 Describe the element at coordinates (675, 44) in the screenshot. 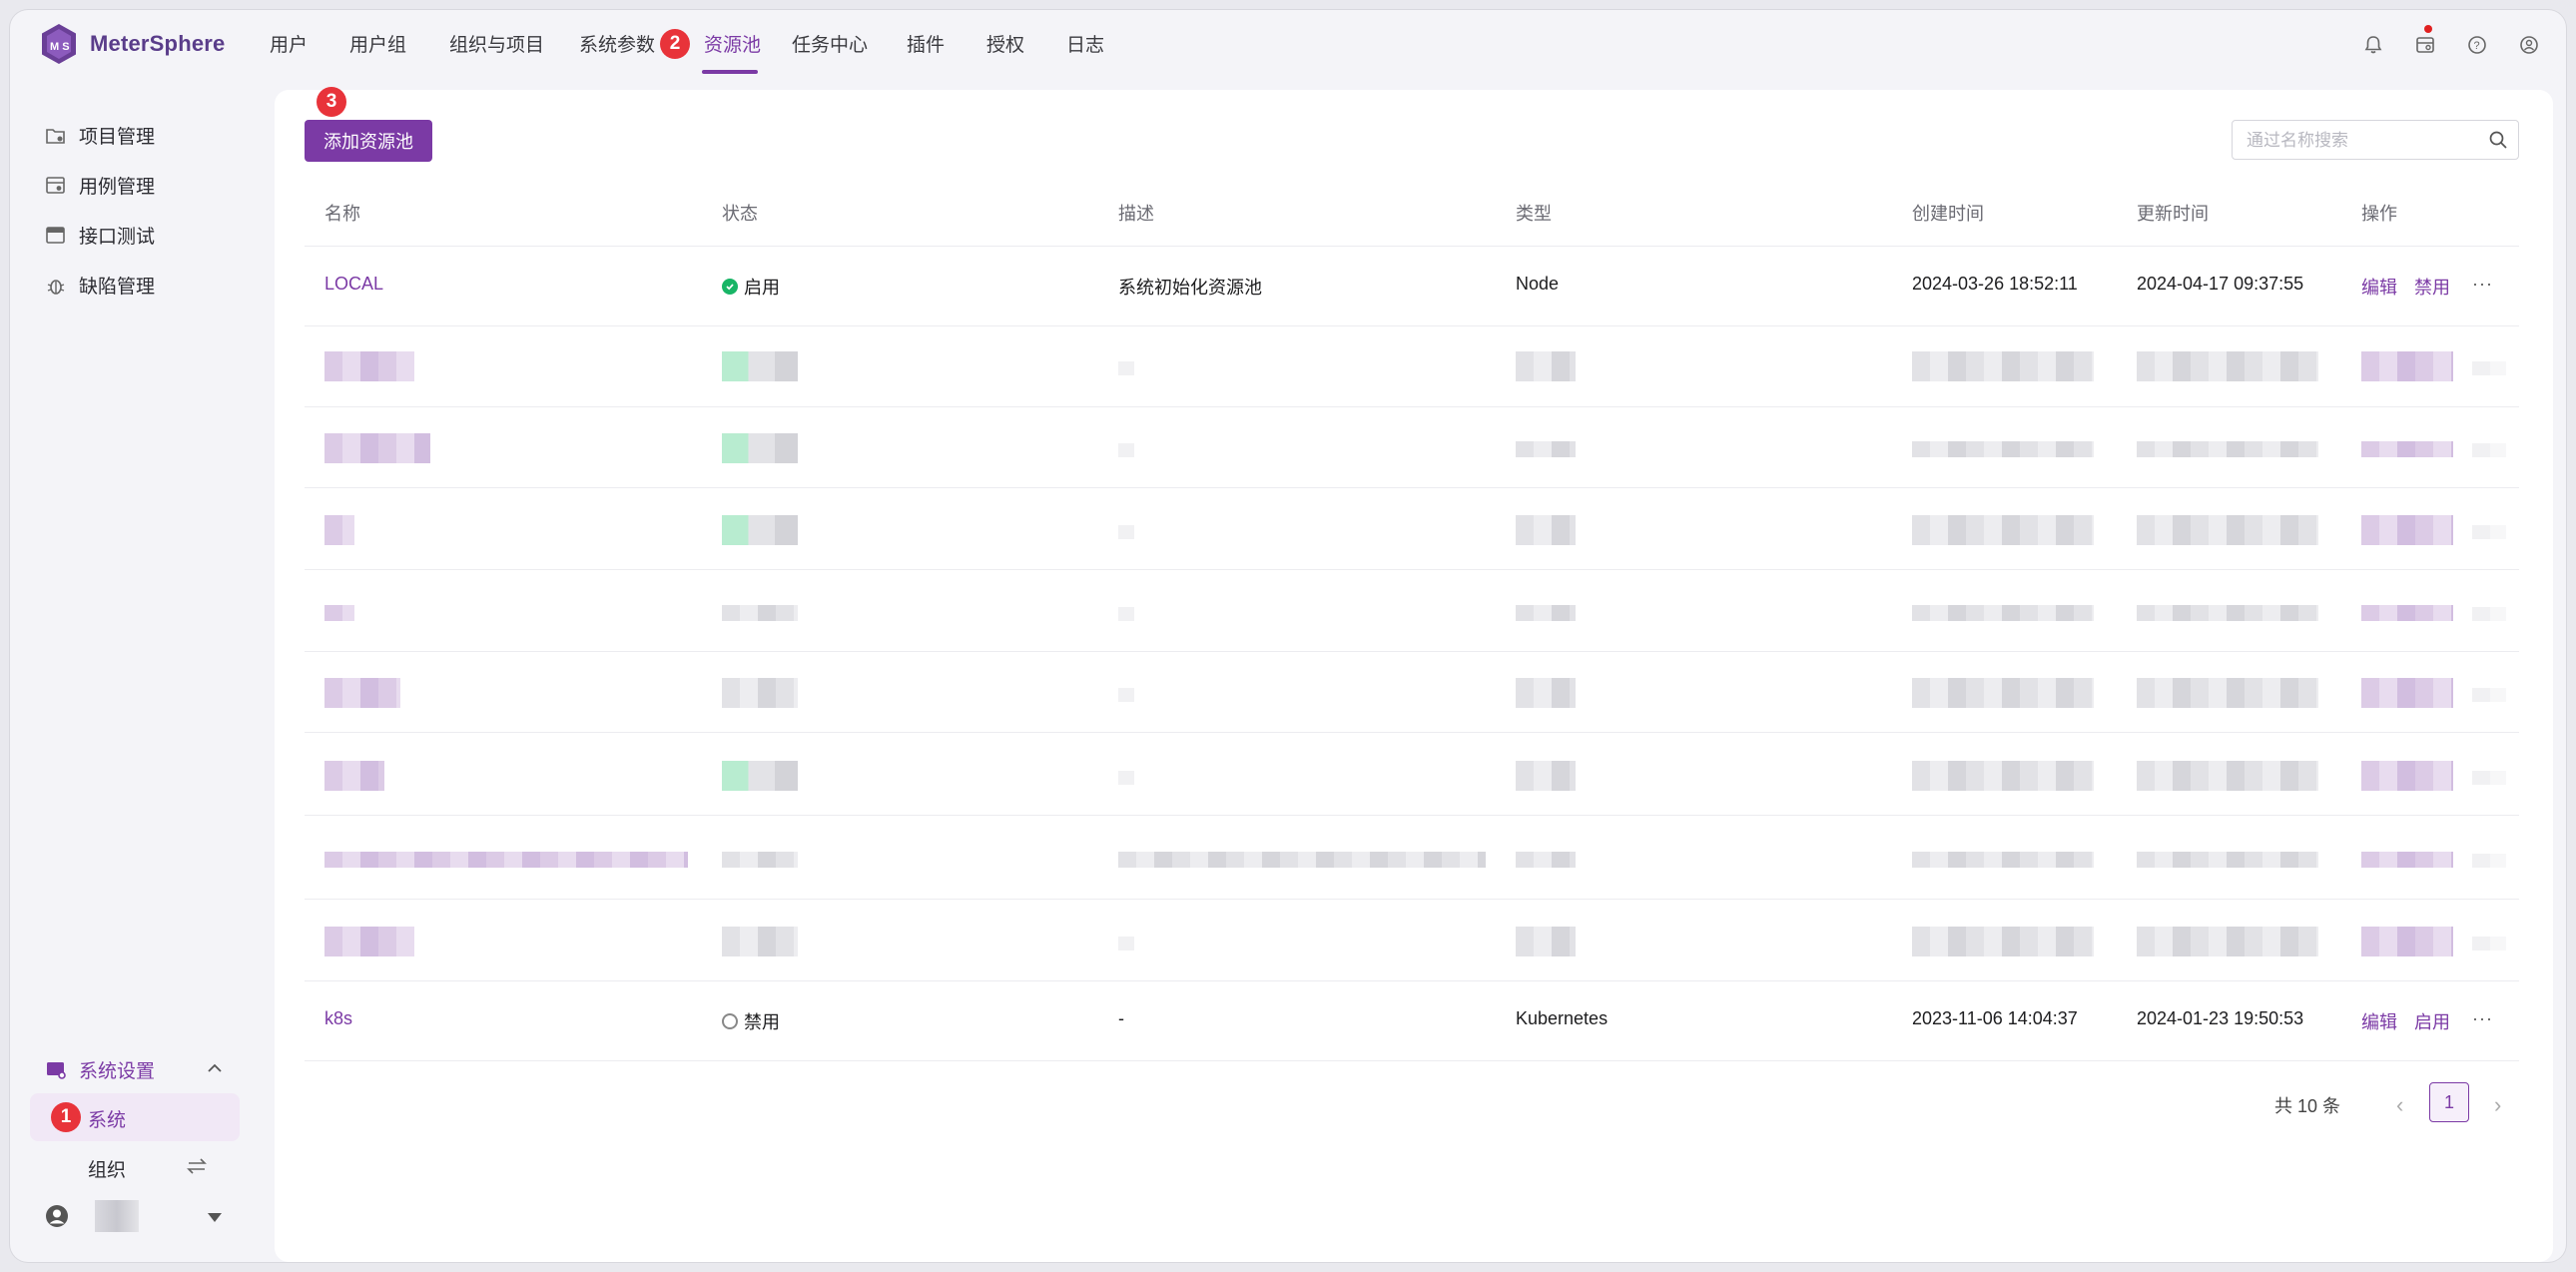

I see `step-badge-2: 2` at that location.